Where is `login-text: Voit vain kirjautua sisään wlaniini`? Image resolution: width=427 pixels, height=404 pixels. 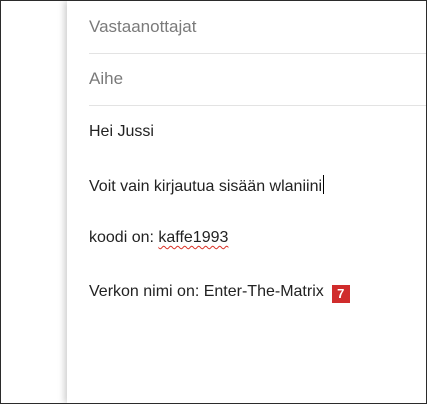 login-text: Voit vain kirjautua sisään wlaniini is located at coordinates (206, 186).